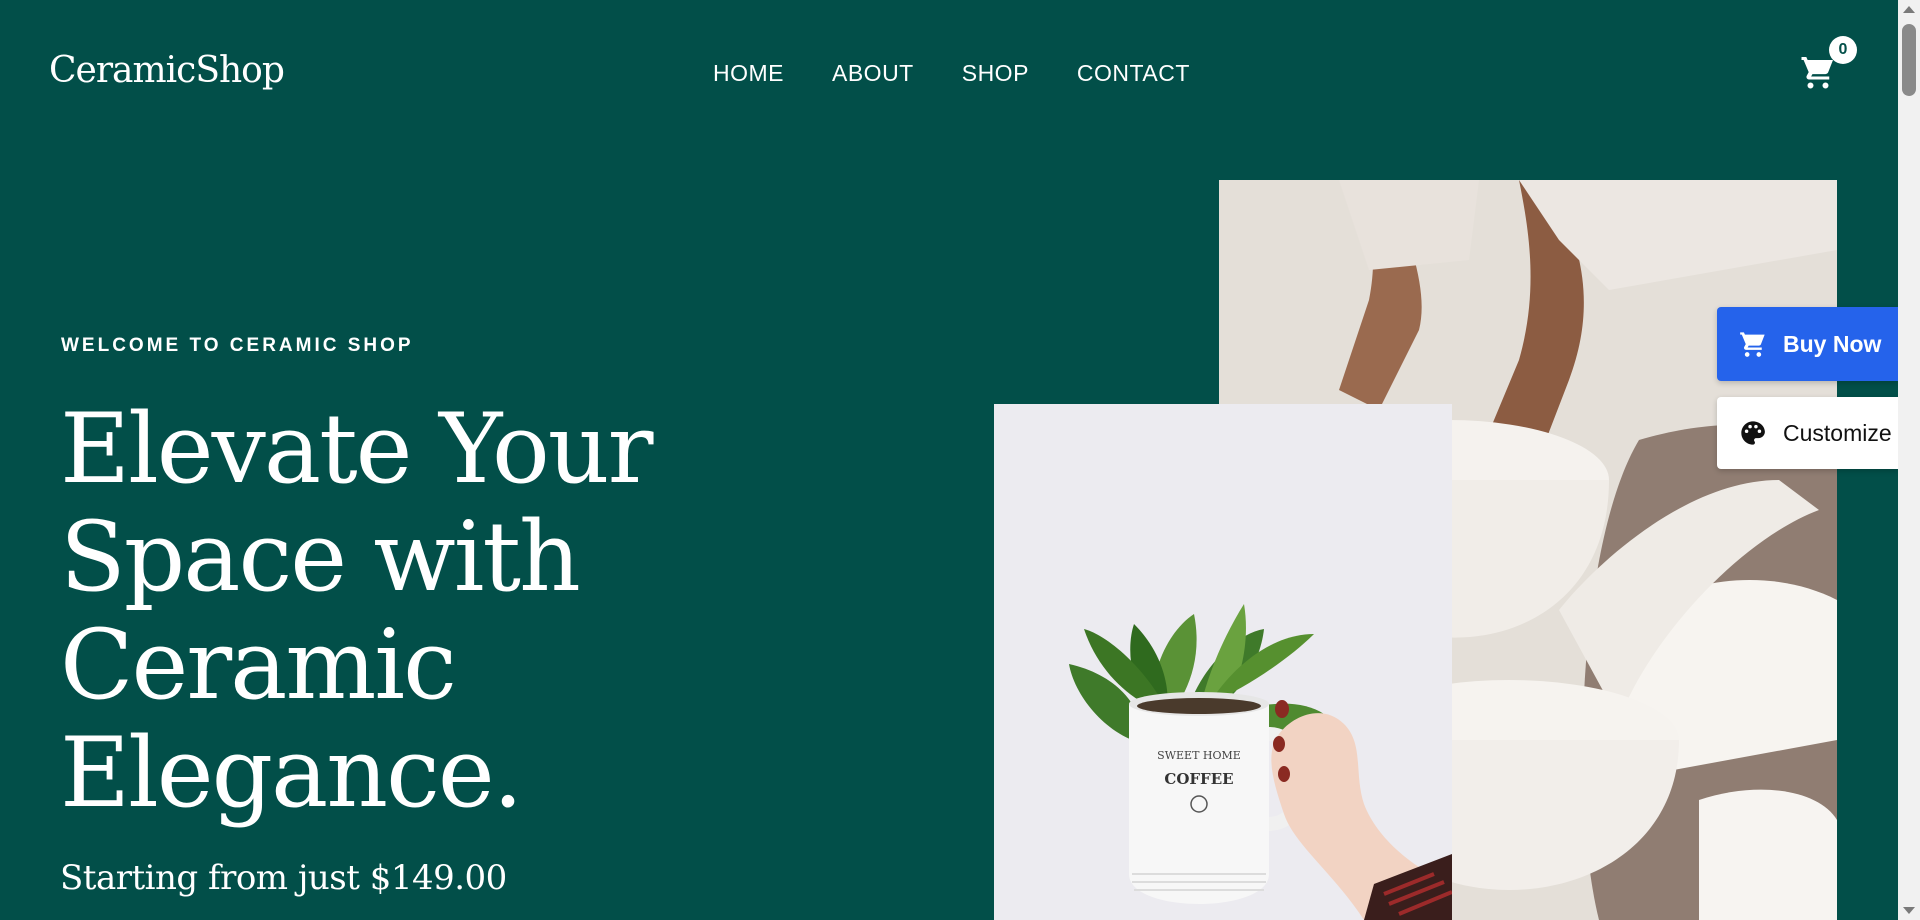 Image resolution: width=1920 pixels, height=920 pixels. Describe the element at coordinates (1843, 50) in the screenshot. I see `cart-count-badge: 0` at that location.